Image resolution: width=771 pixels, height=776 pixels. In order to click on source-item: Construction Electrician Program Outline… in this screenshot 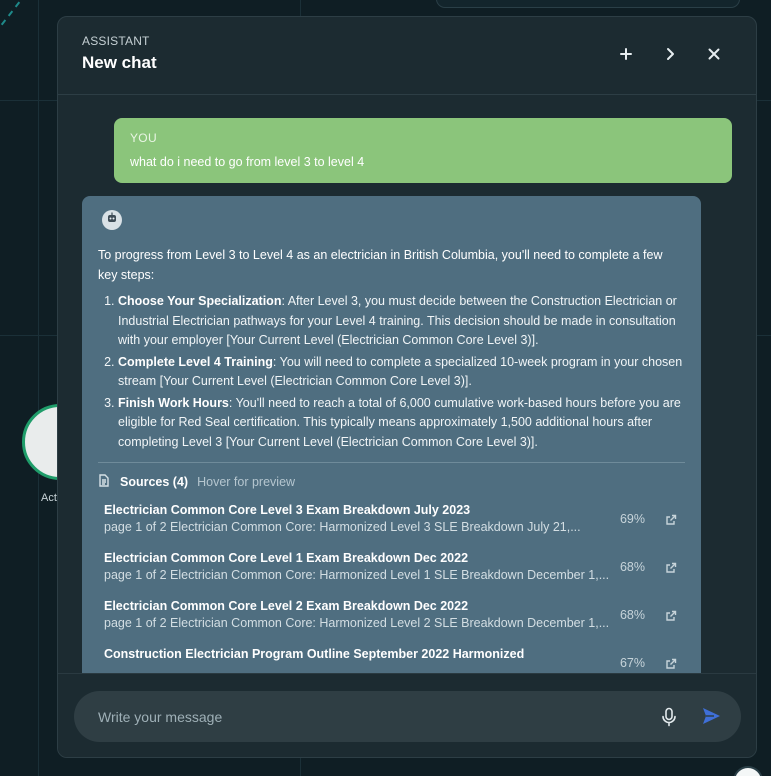, I will do `click(391, 660)`.